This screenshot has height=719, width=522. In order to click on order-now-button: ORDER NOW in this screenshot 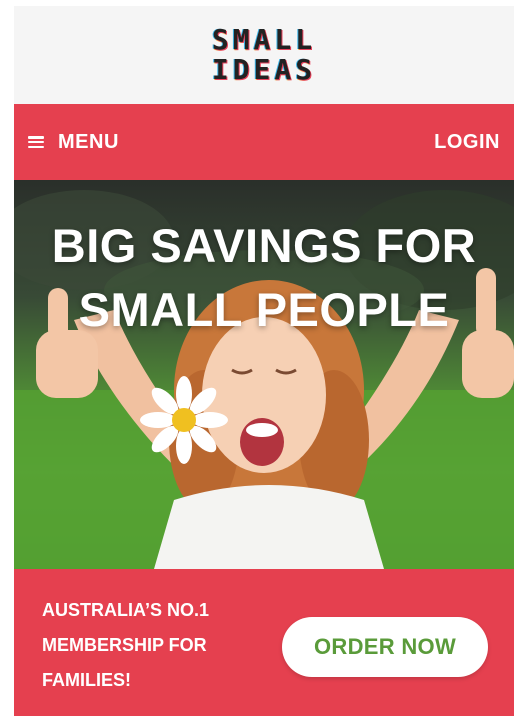, I will do `click(385, 647)`.